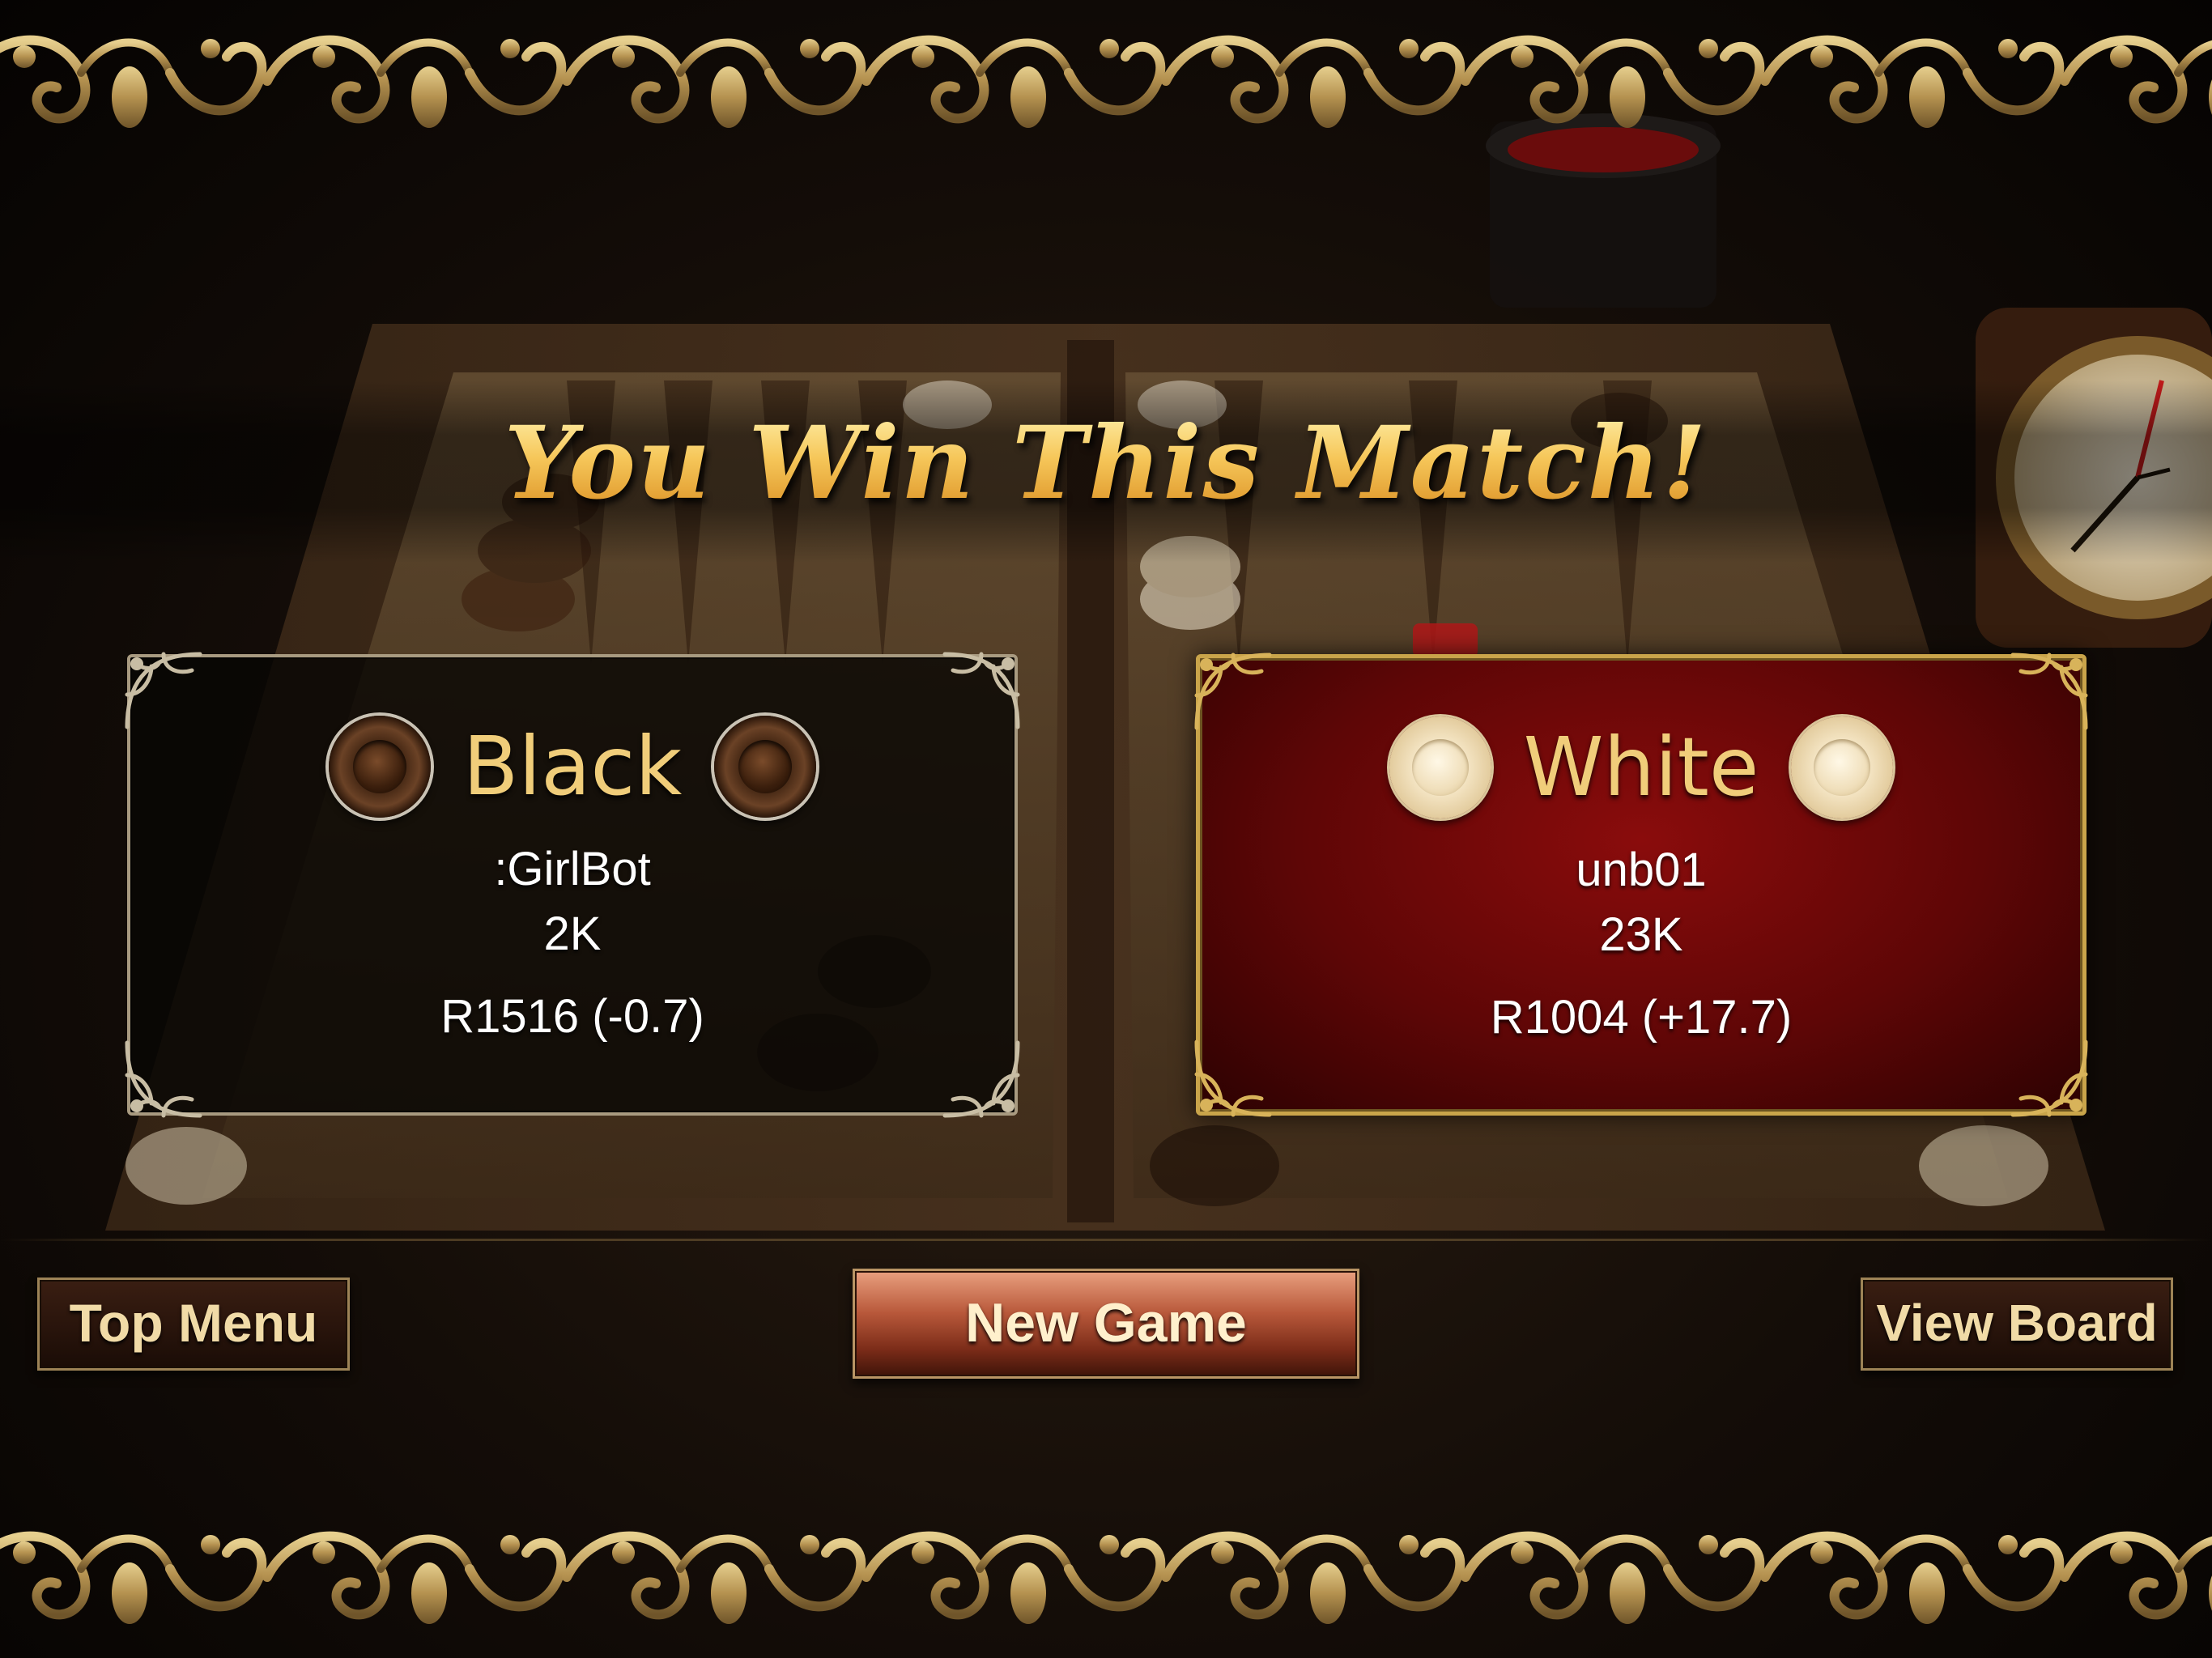  Describe the element at coordinates (1106, 1324) in the screenshot. I see `new-game-button: New Game` at that location.